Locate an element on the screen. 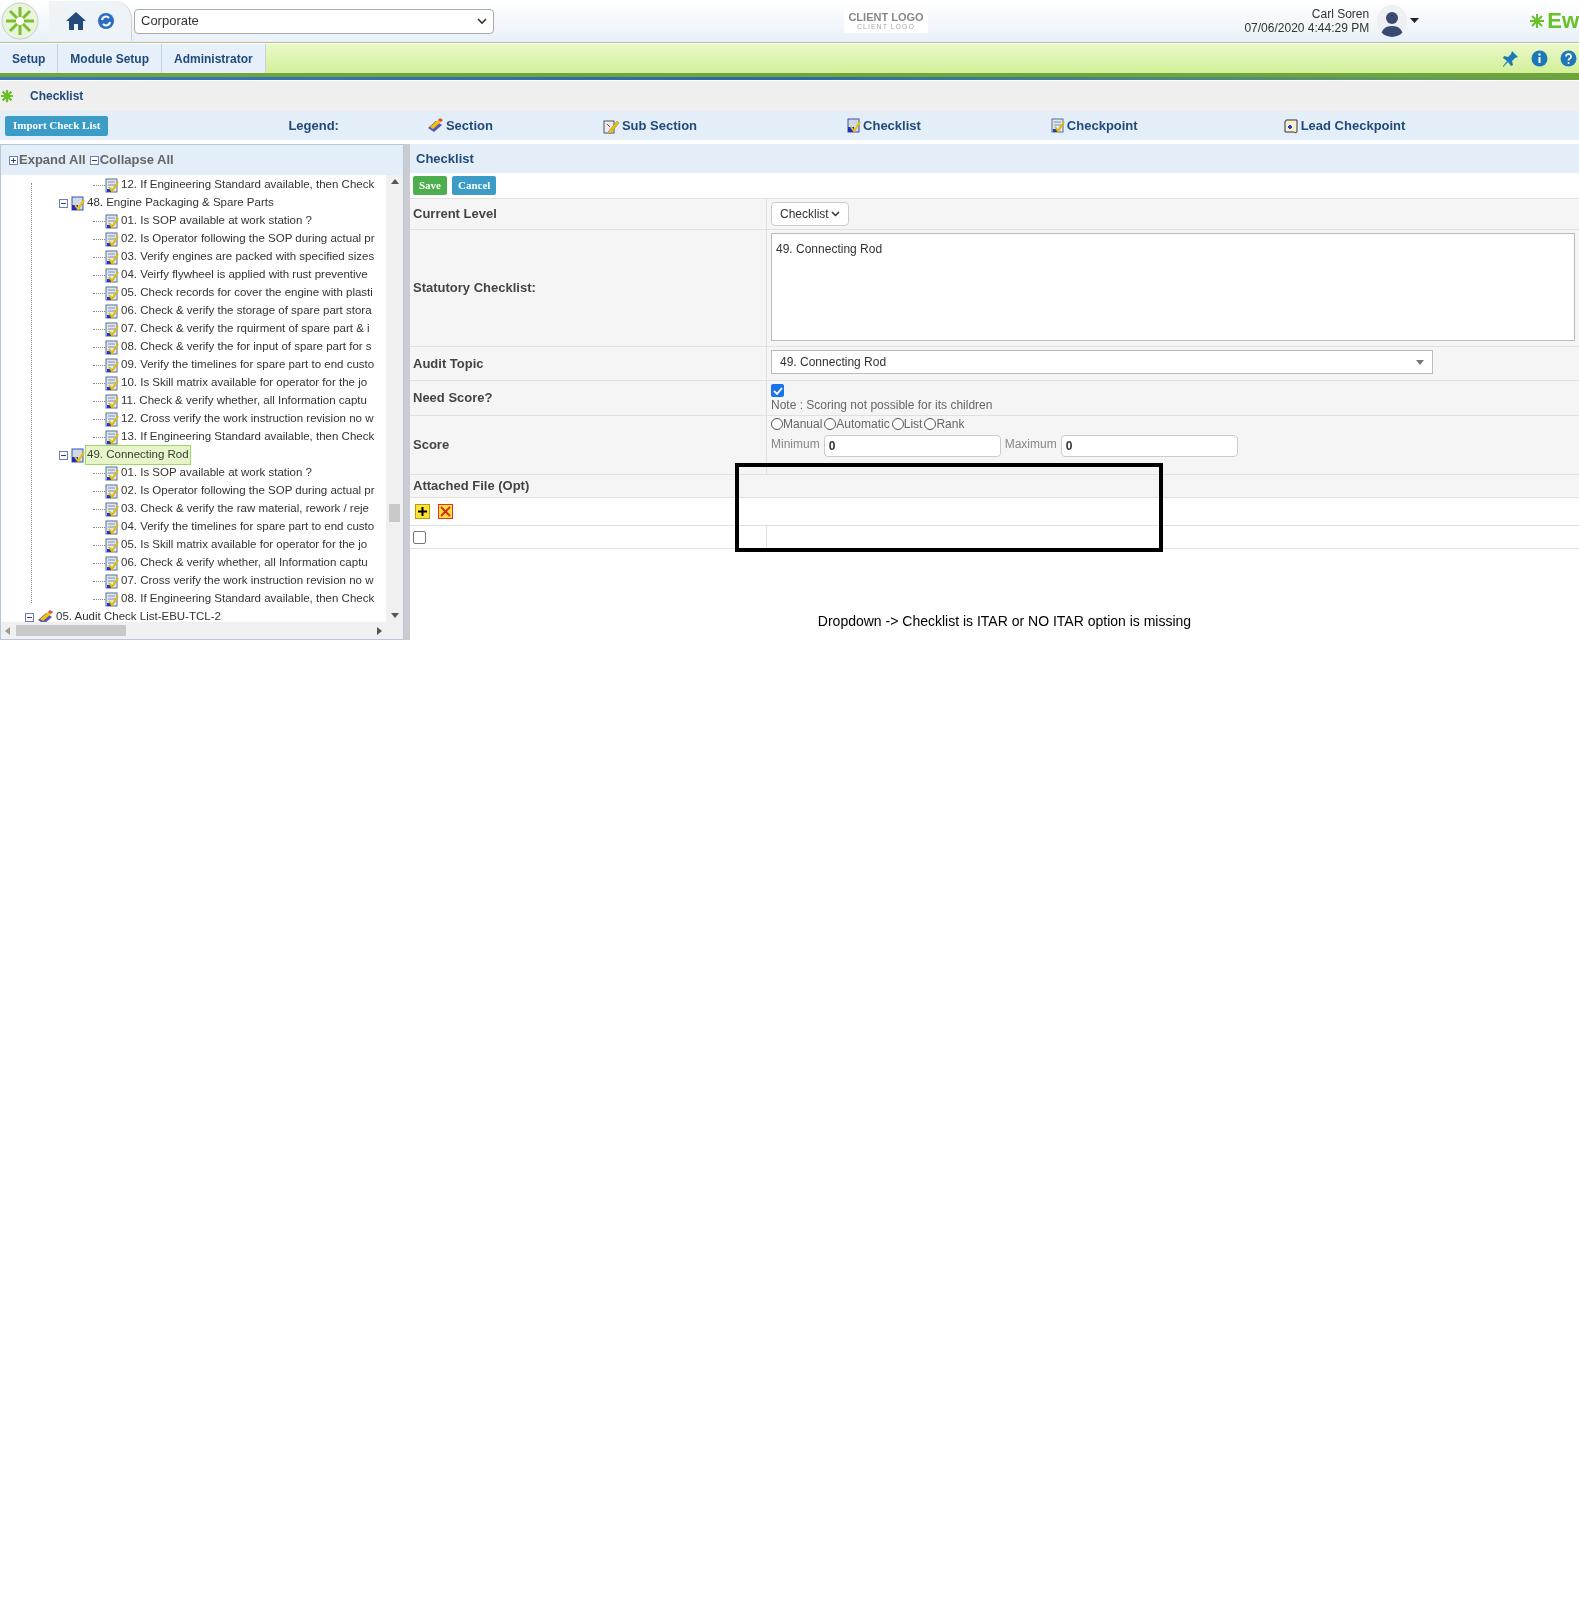  statutory-checklist-field: 49. Connecting Rod is located at coordinates (1173, 287).